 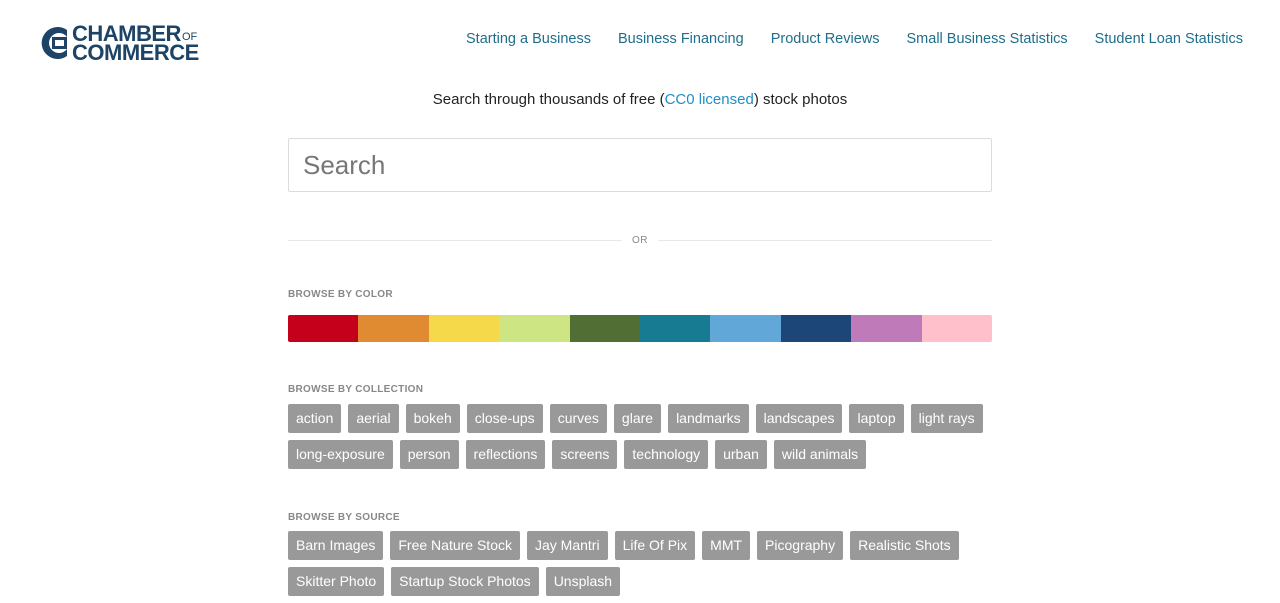 What do you see at coordinates (800, 99) in the screenshot?
I see `tagline-after: ) stock photos` at bounding box center [800, 99].